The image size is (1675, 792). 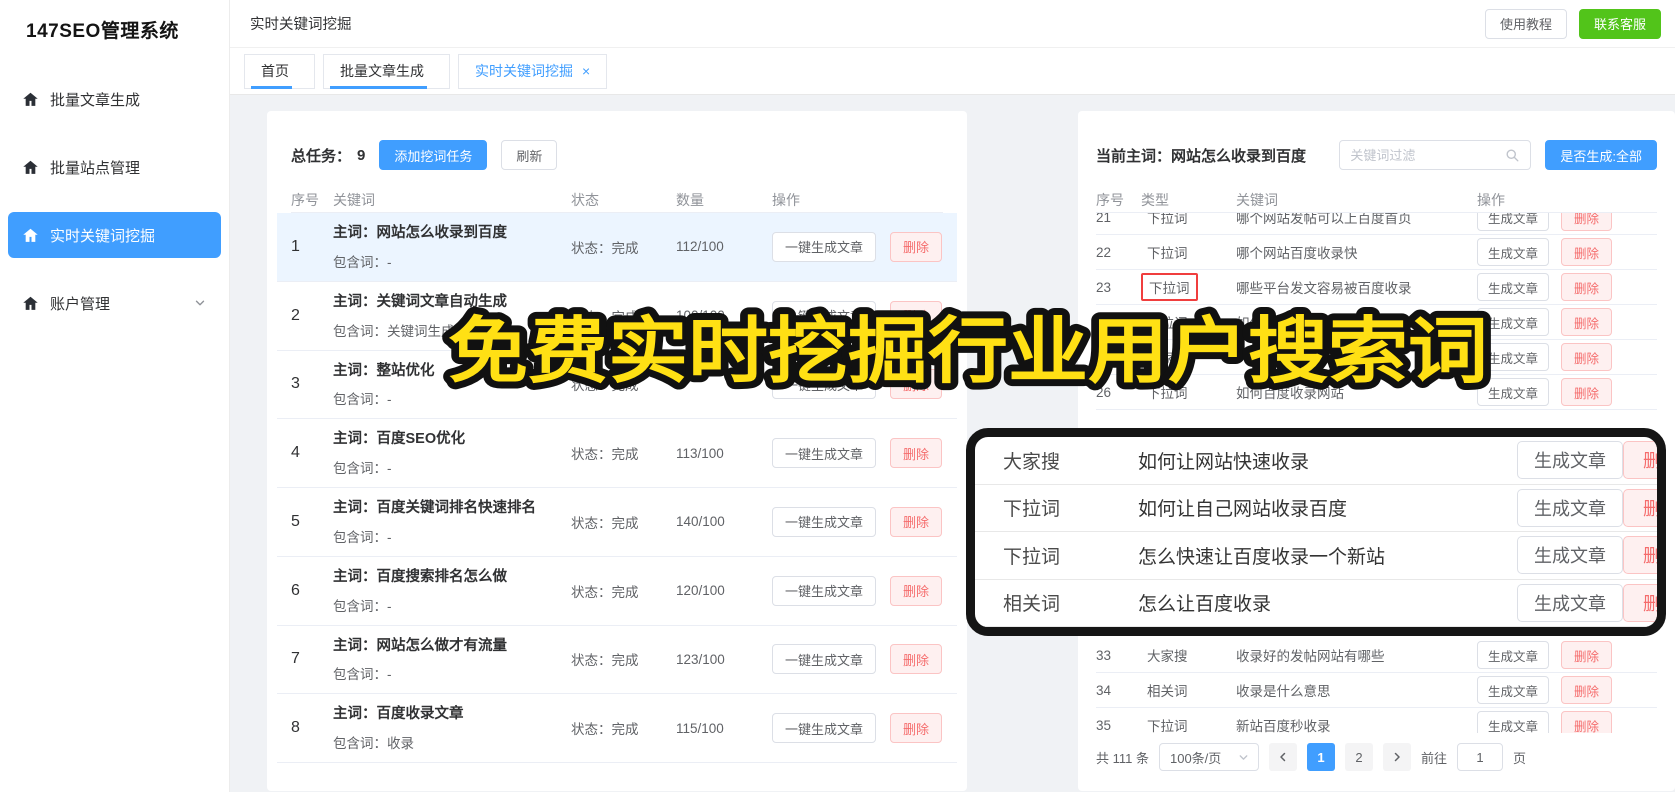 I want to click on table-row: 3 主词：整站优化 包含词：- 状态：完成 一键生成文章 删除, so click(x=617, y=385).